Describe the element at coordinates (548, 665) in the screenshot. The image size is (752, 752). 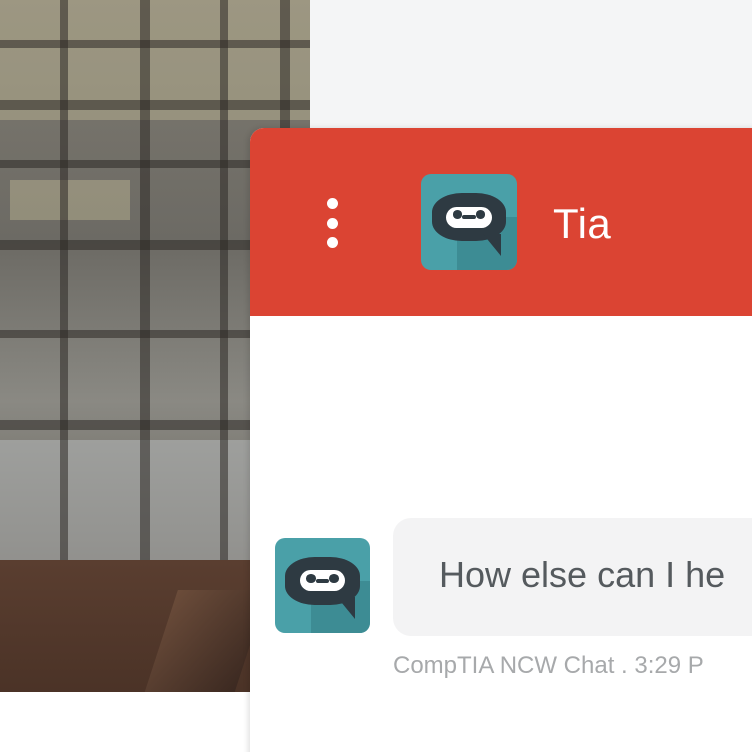
I see `message-timestamp: CompTIA NCW Chat . 3:29 P` at that location.